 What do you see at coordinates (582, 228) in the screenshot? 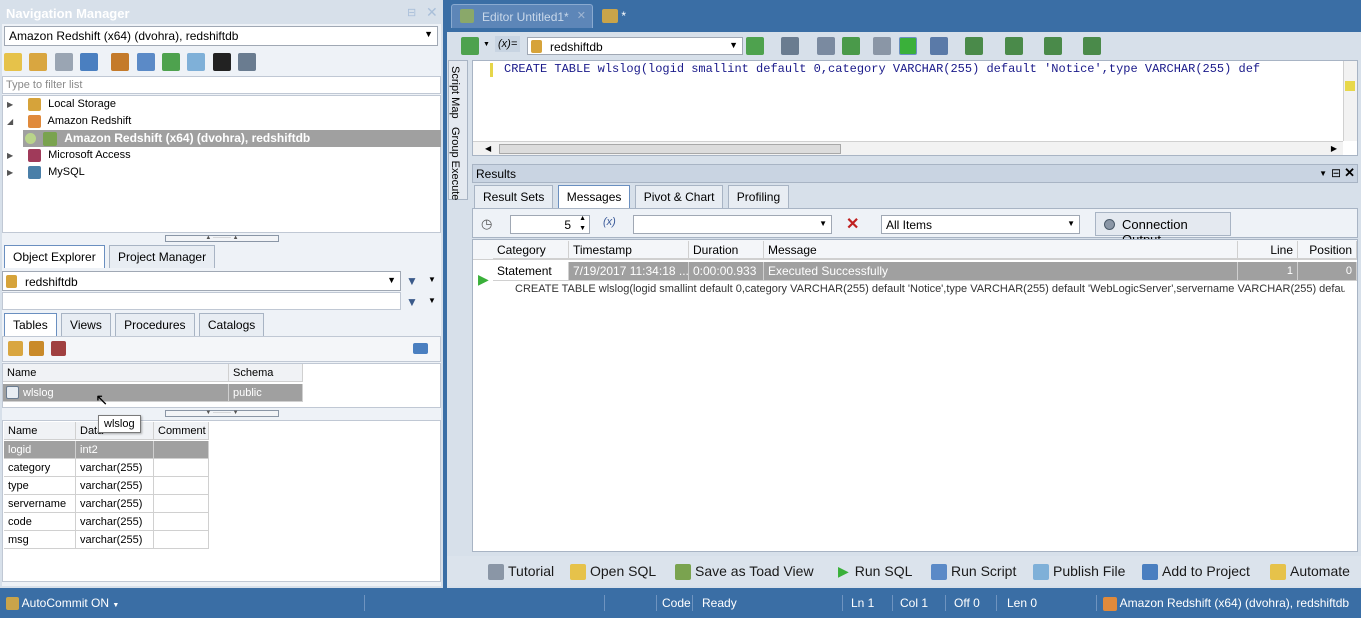
I see `spin-down-icon: ▼` at bounding box center [582, 228].